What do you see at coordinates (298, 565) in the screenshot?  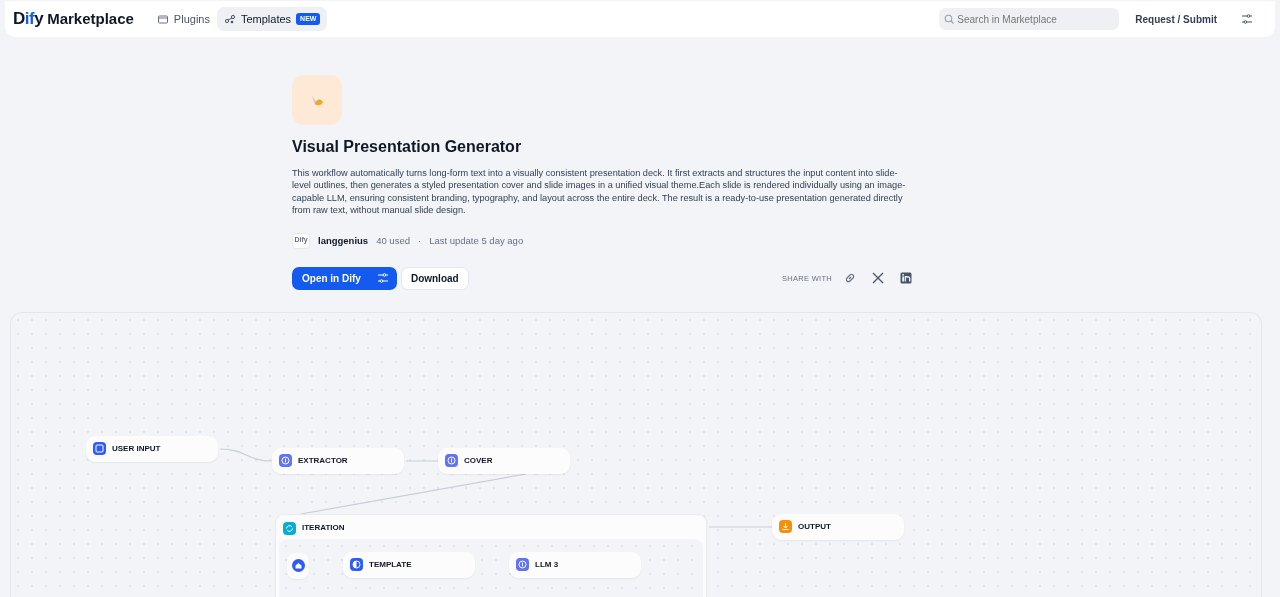 I see `workflow-node` at bounding box center [298, 565].